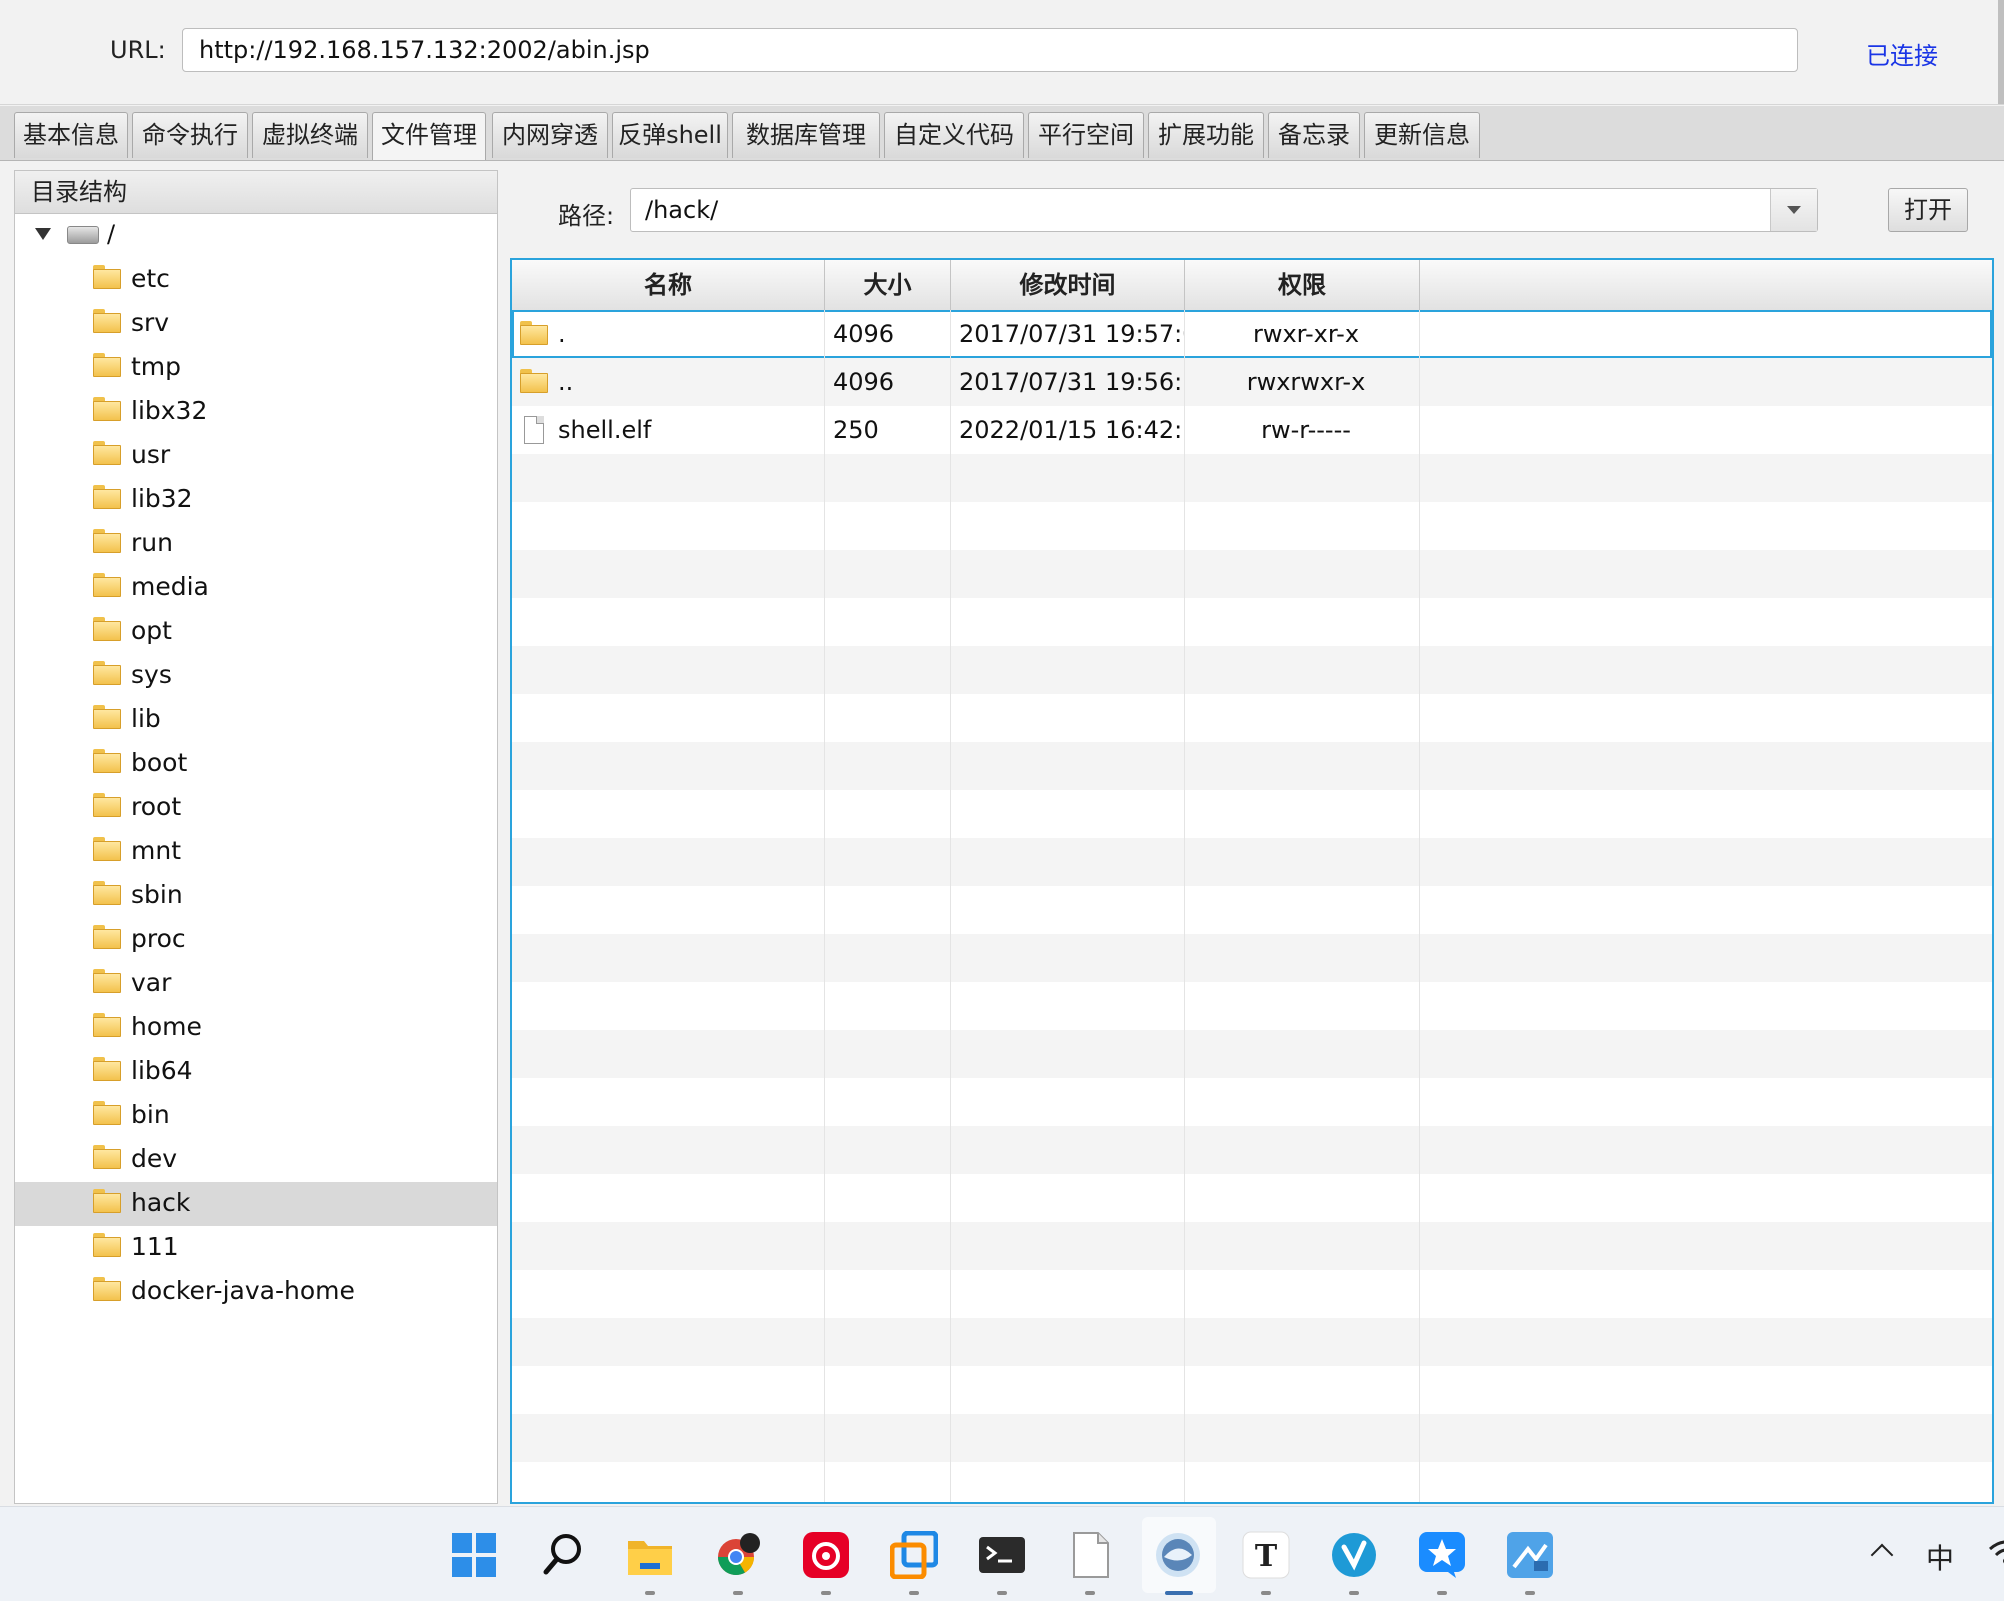 Image resolution: width=2004 pixels, height=1601 pixels. I want to click on tree-item-usr: usr, so click(256, 456).